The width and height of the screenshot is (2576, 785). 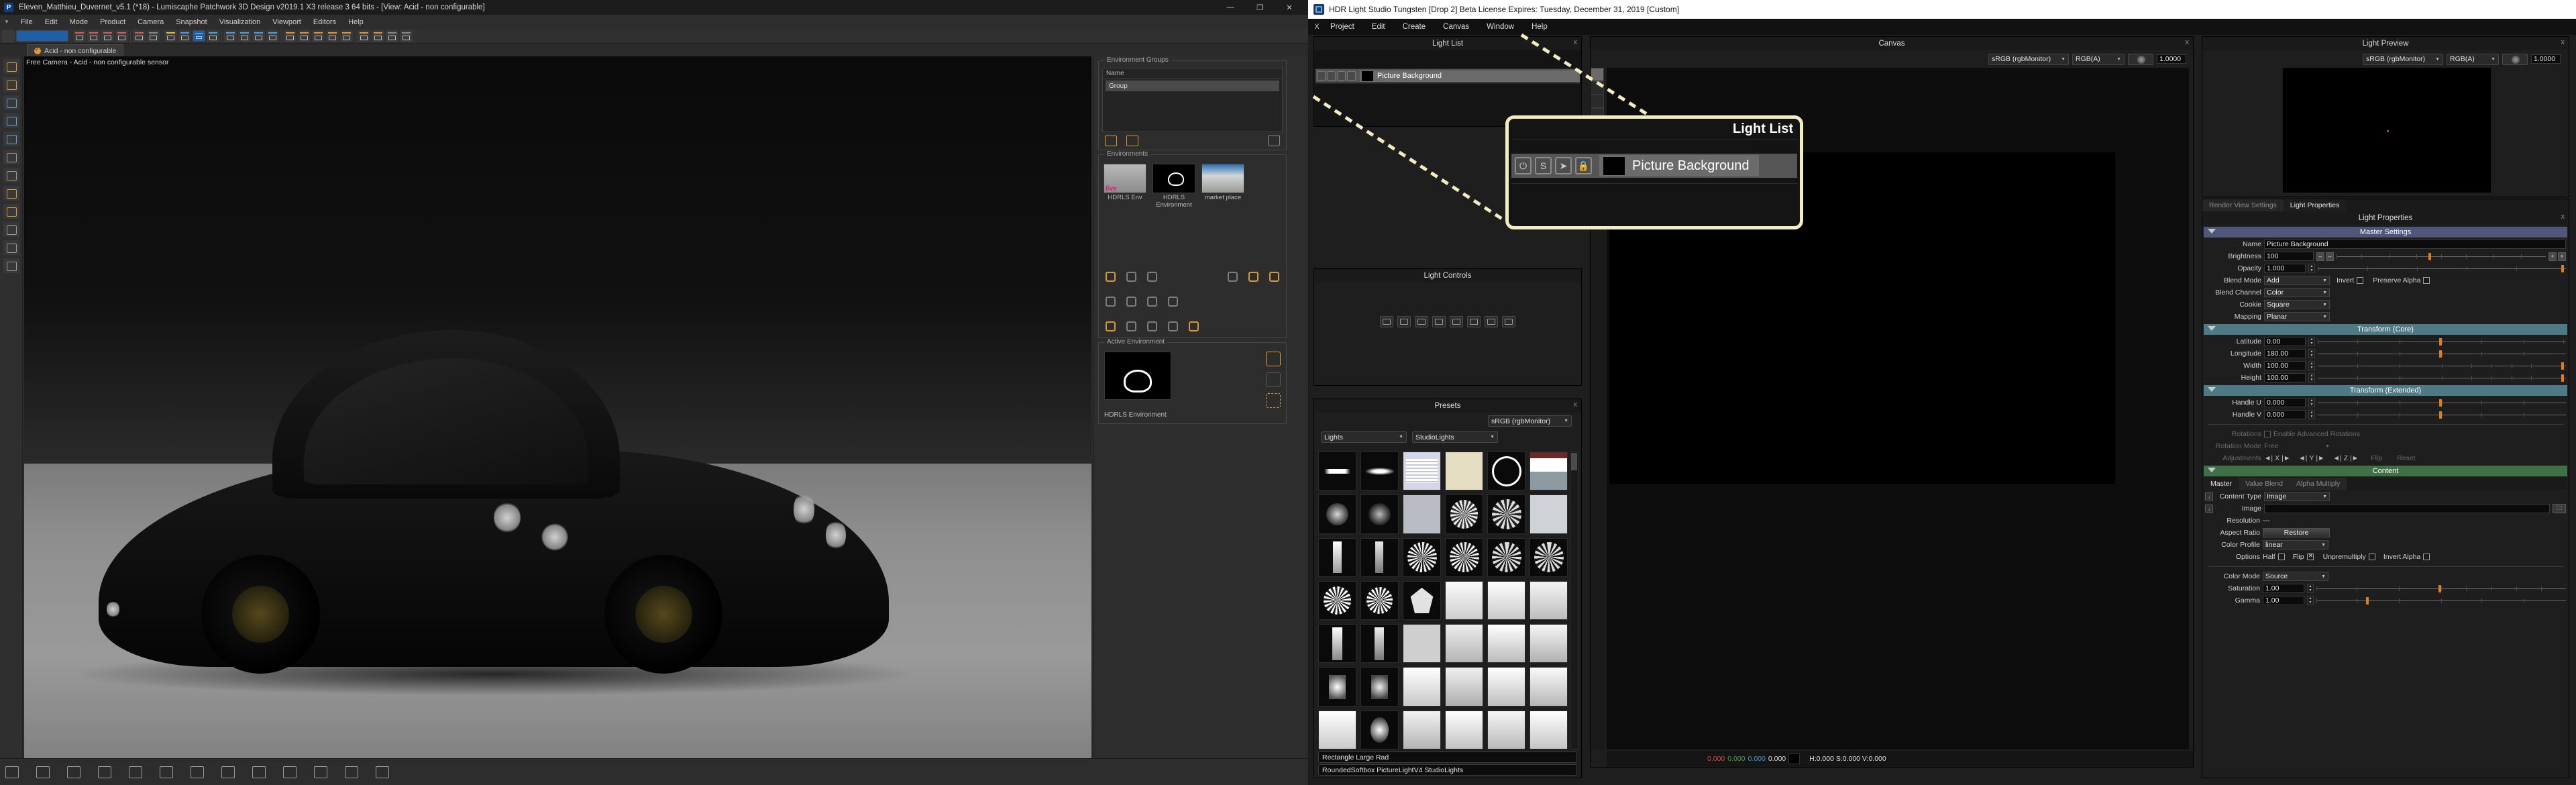 I want to click on magnified-light-row: ⏻ S ➤ 🔒 Picture Background, so click(x=1654, y=166).